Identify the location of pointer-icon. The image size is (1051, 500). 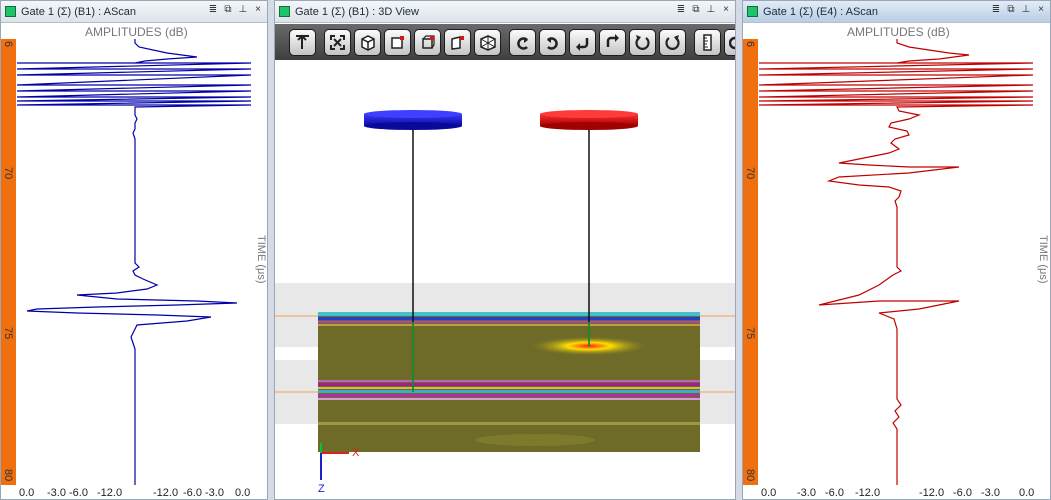
(302, 42).